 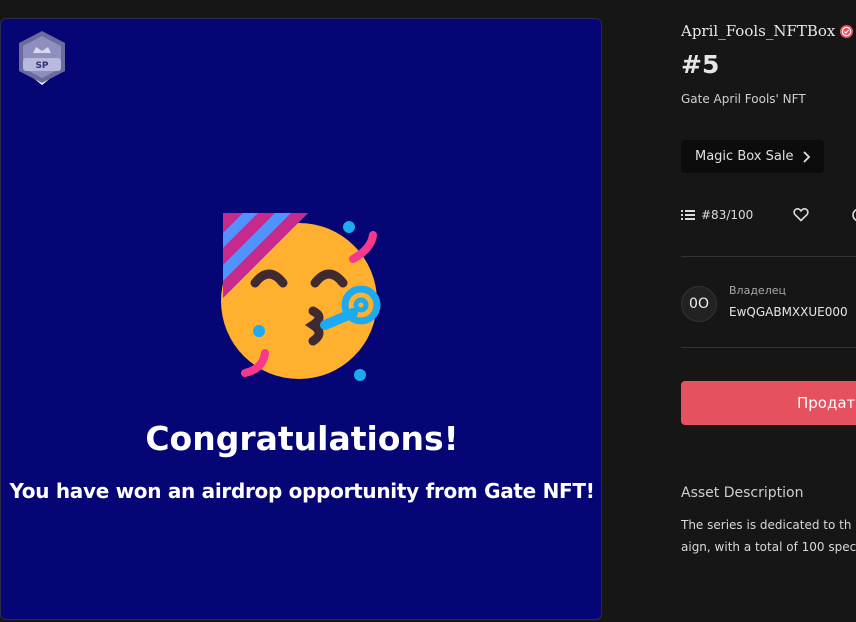 I want to click on magic-box-sale-button: Magic Box Sale, so click(x=752, y=156).